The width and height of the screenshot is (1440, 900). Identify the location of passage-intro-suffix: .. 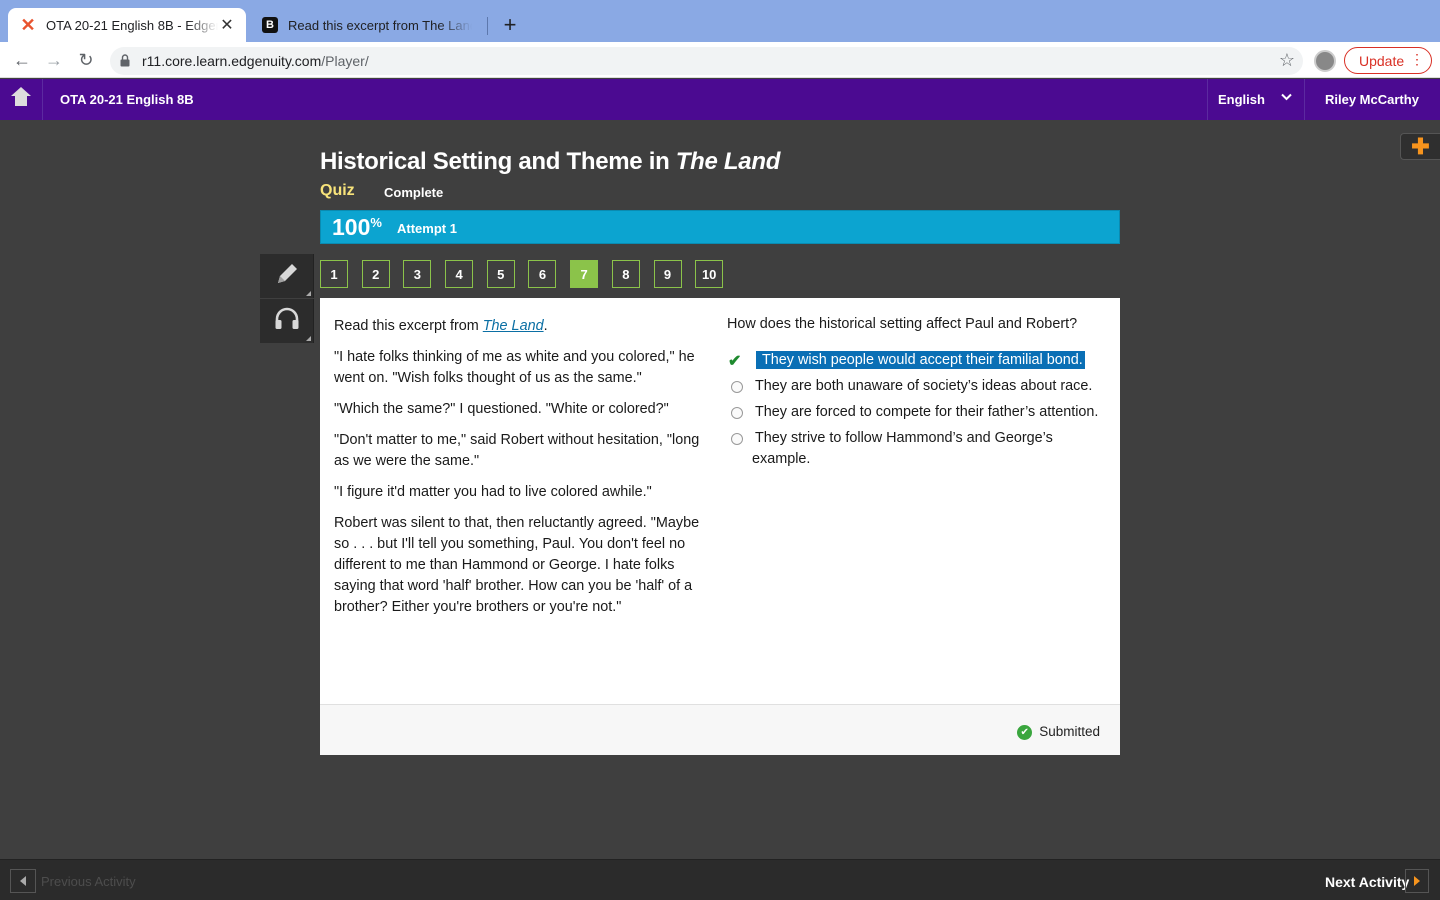
(545, 326).